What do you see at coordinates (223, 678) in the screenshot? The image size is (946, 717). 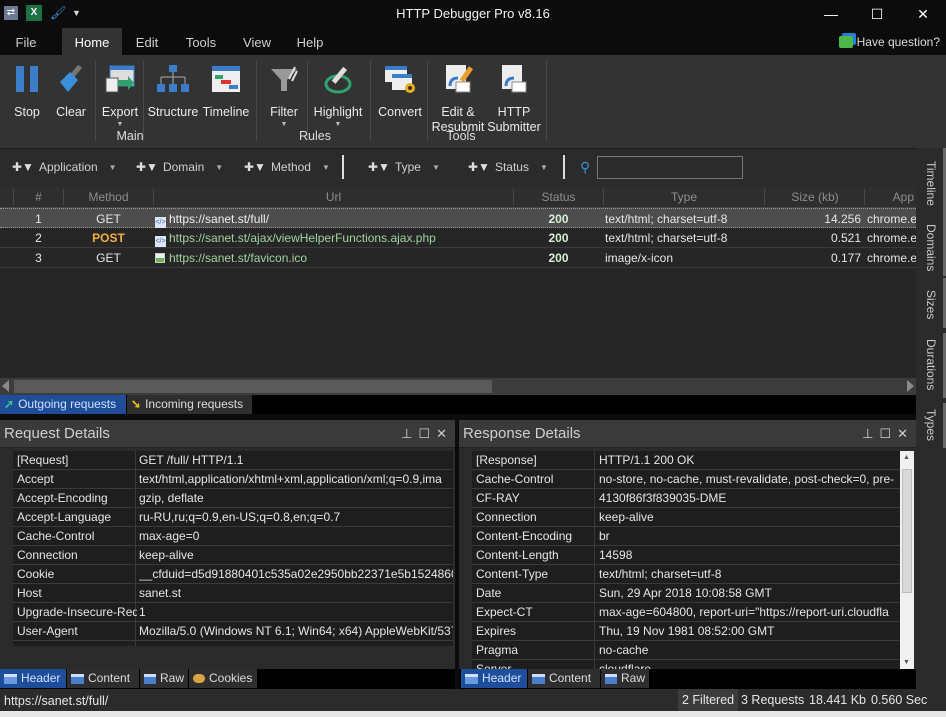 I see `tab-request-cookies: Cookies` at bounding box center [223, 678].